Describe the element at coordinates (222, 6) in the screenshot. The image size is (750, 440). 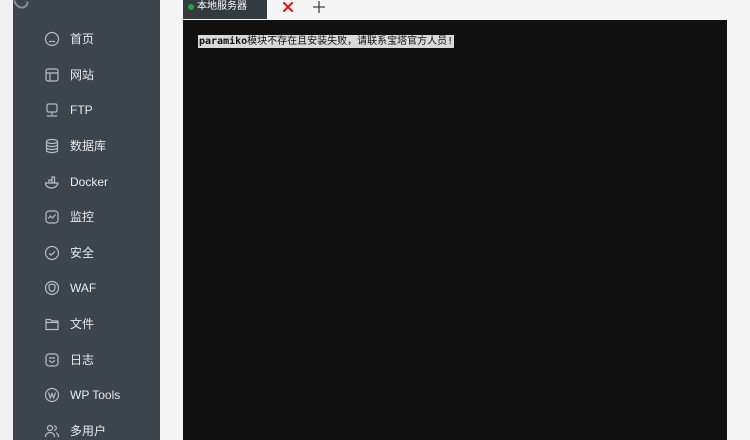
I see `tab-label: 本地服务器` at that location.